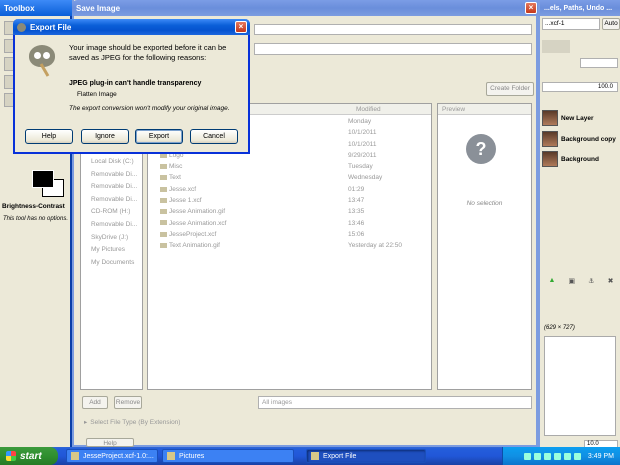 This screenshot has height=465, width=620. I want to click on ignore-button: Ignore, so click(105, 136).